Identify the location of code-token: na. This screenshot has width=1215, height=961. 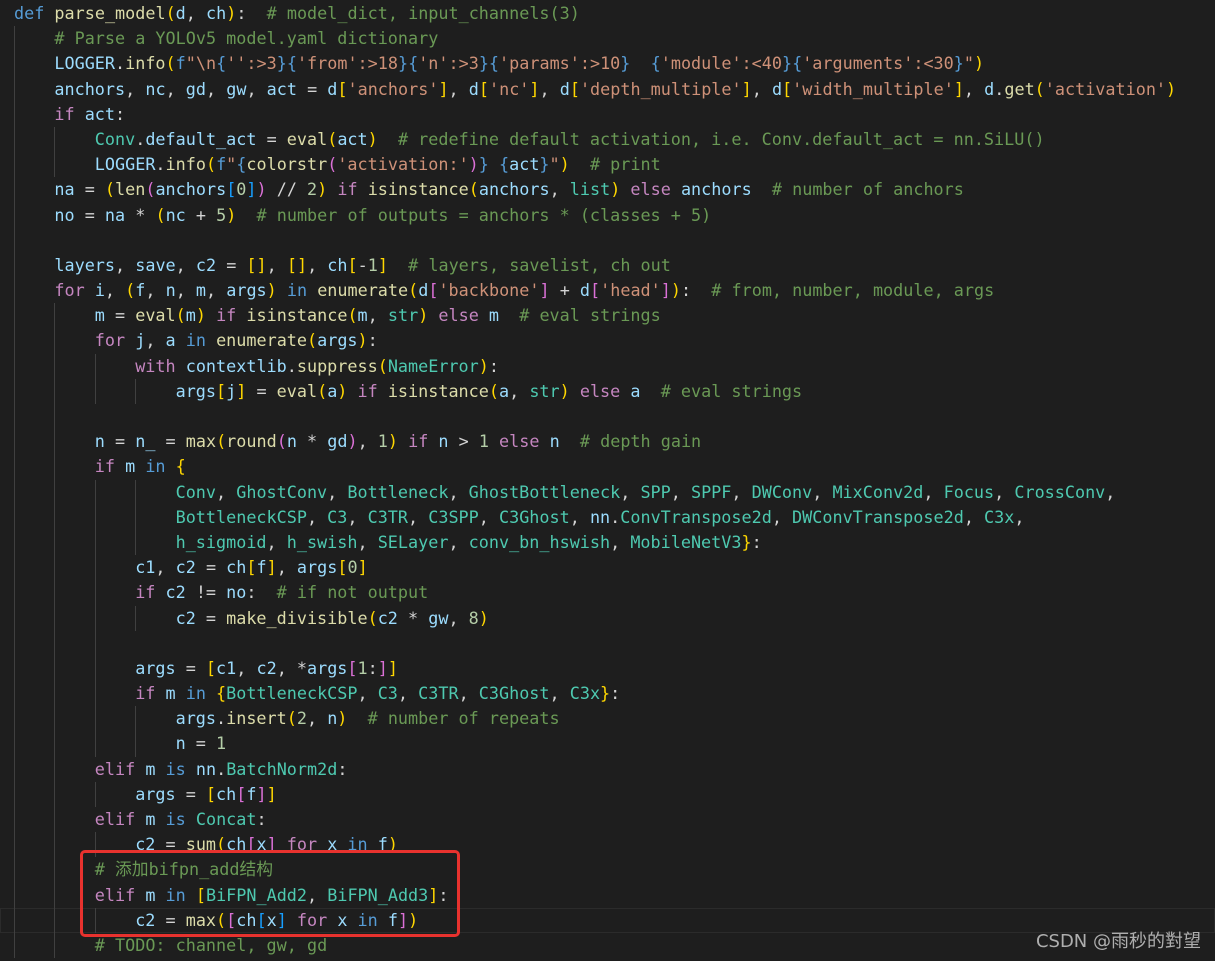
(64, 189).